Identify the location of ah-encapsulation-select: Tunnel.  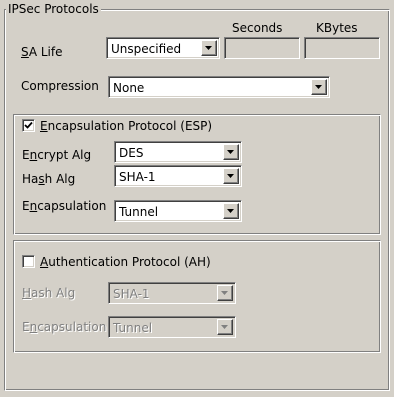
(172, 327).